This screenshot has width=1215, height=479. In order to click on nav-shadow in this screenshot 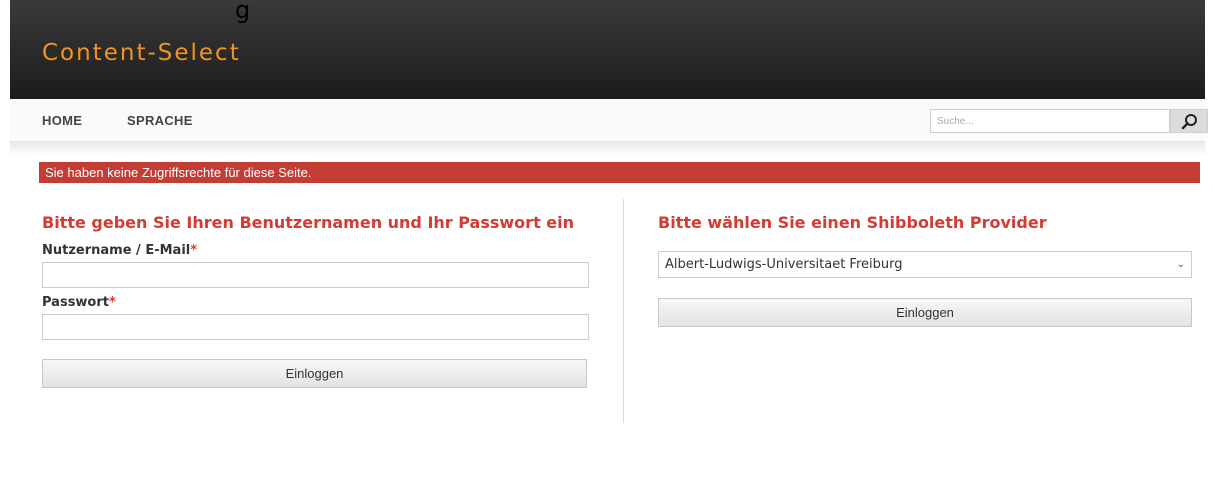, I will do `click(607, 149)`.